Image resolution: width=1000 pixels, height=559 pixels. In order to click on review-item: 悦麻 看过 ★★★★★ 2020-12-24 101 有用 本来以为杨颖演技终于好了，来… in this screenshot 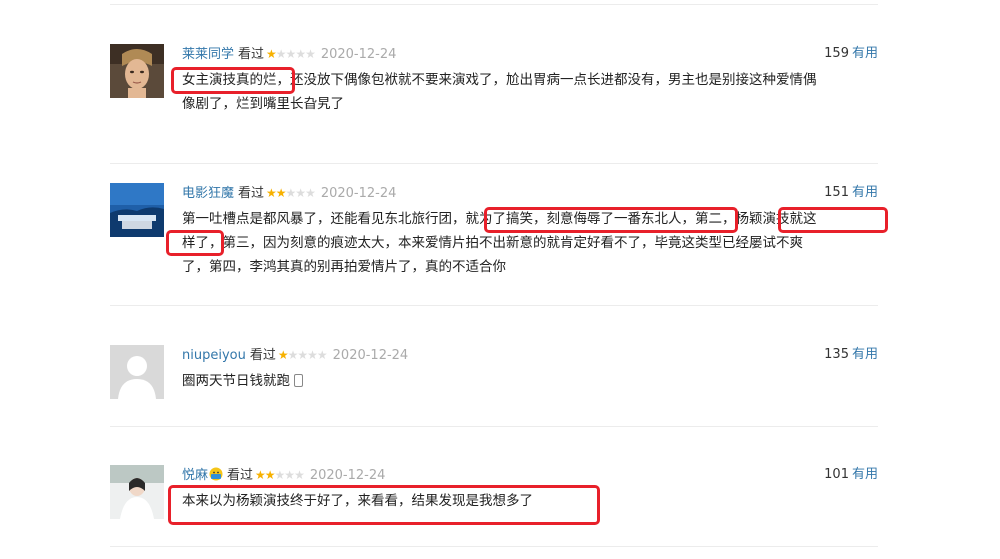, I will do `click(494, 495)`.